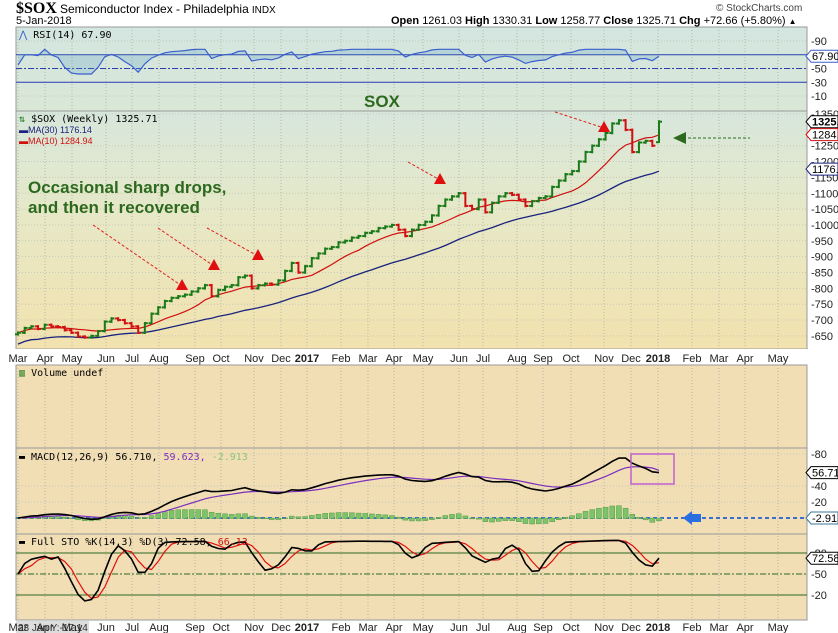 This screenshot has height=633, width=838. What do you see at coordinates (819, 70) in the screenshot?
I see `rsi-tick: -50` at bounding box center [819, 70].